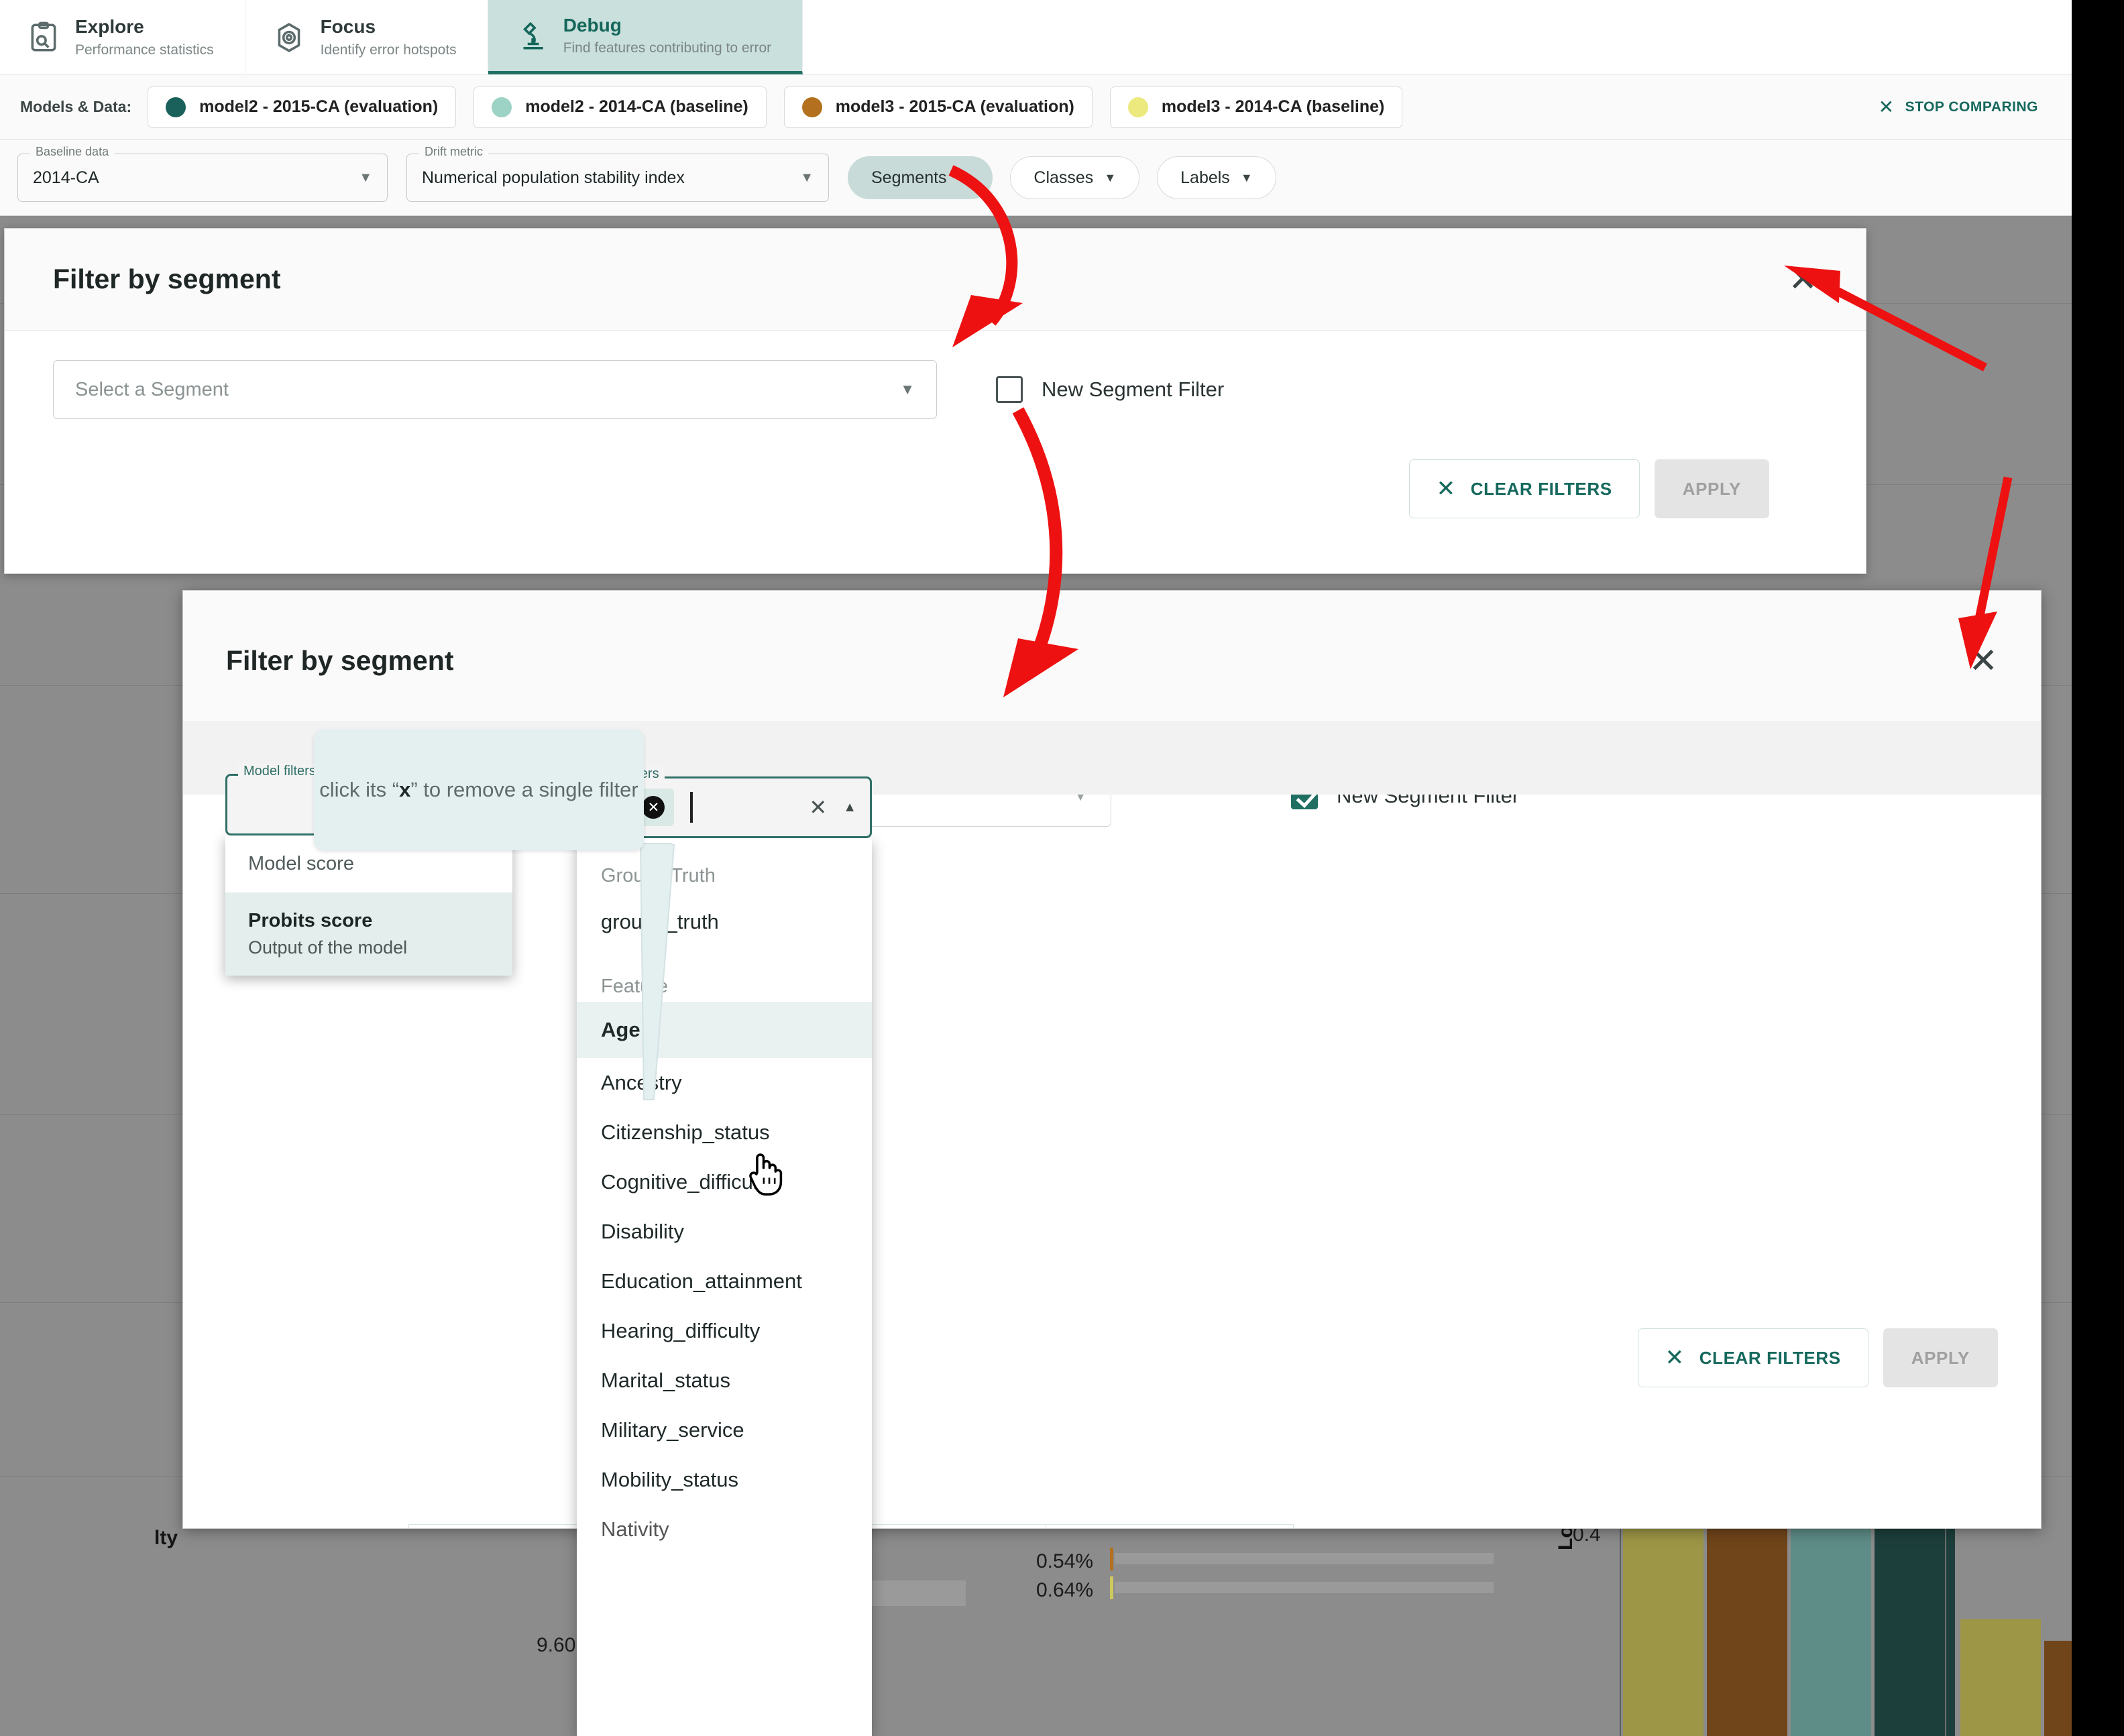  I want to click on model-chip-2: model3 - 2015-CA (evaluation), so click(938, 107).